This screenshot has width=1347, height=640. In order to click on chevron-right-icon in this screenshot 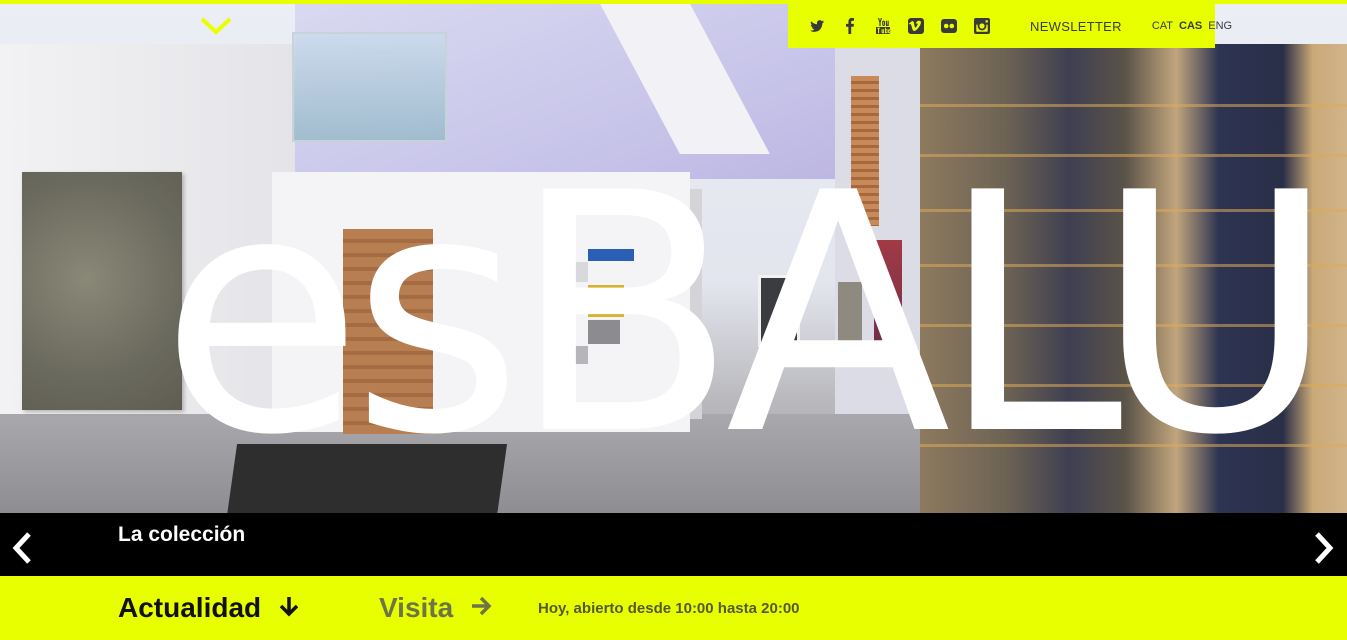, I will do `click(1324, 548)`.